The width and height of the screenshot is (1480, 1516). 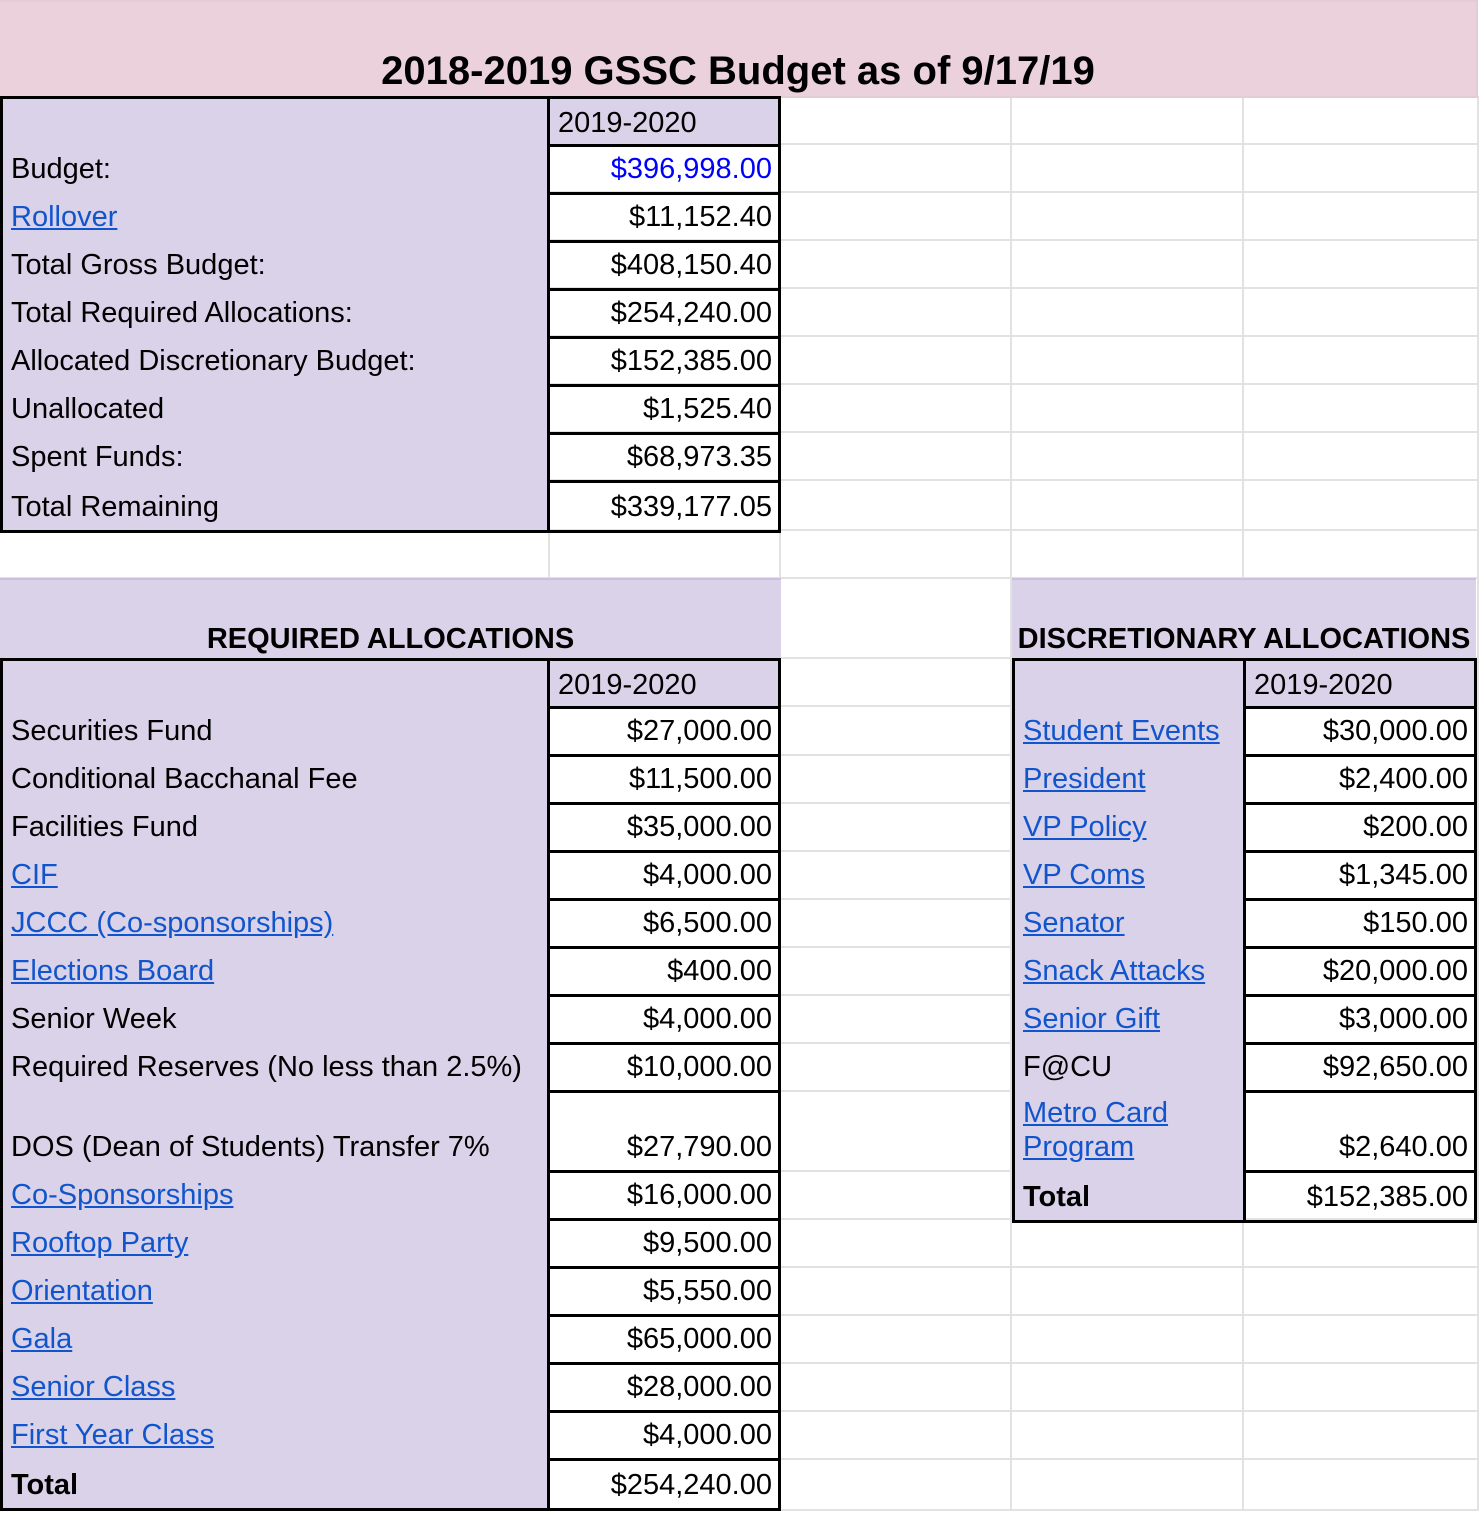 I want to click on discretionary-value-vp-policy: $200.00, so click(x=1360, y=827).